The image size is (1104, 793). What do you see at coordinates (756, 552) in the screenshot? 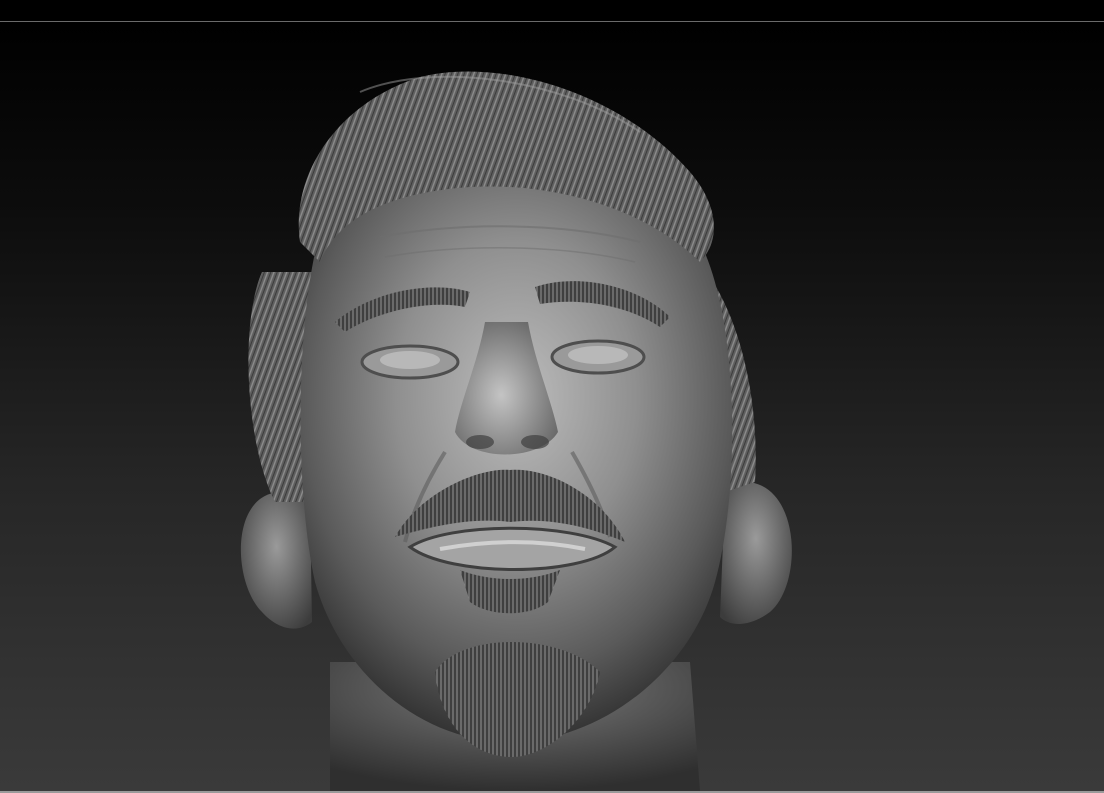
I see `right-ear` at bounding box center [756, 552].